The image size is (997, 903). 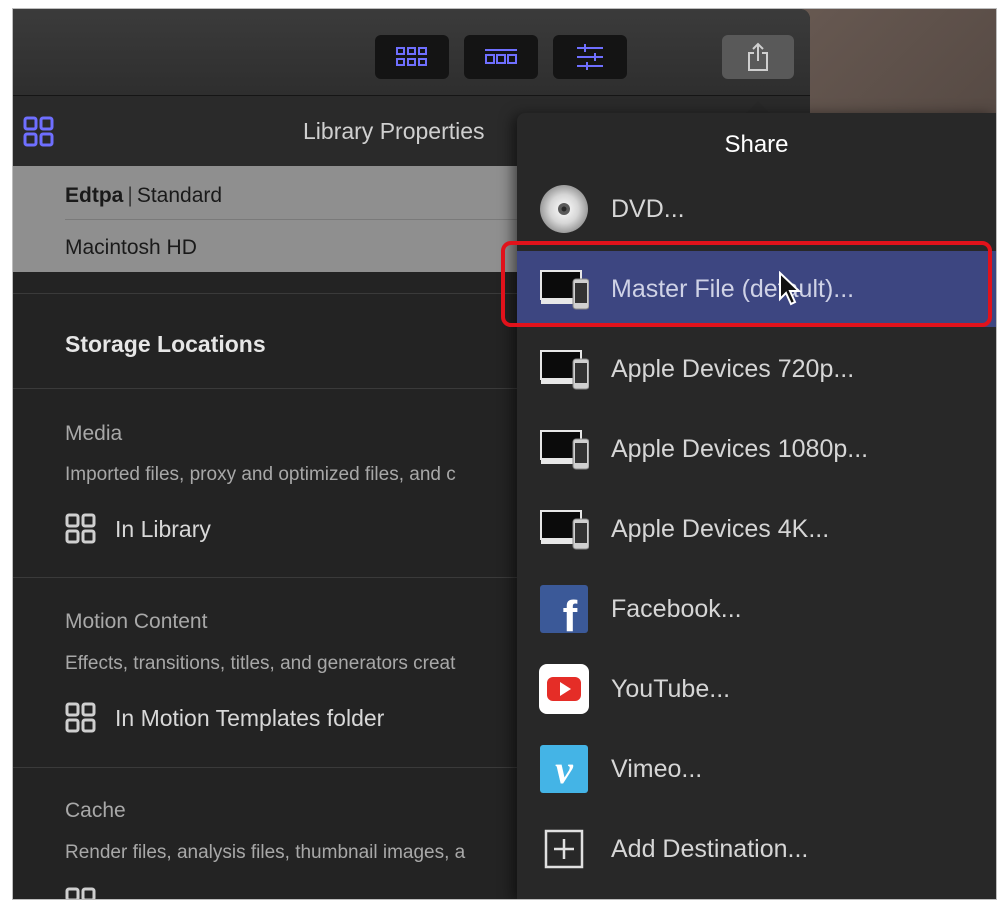 I want to click on share-icon, so click(x=758, y=56).